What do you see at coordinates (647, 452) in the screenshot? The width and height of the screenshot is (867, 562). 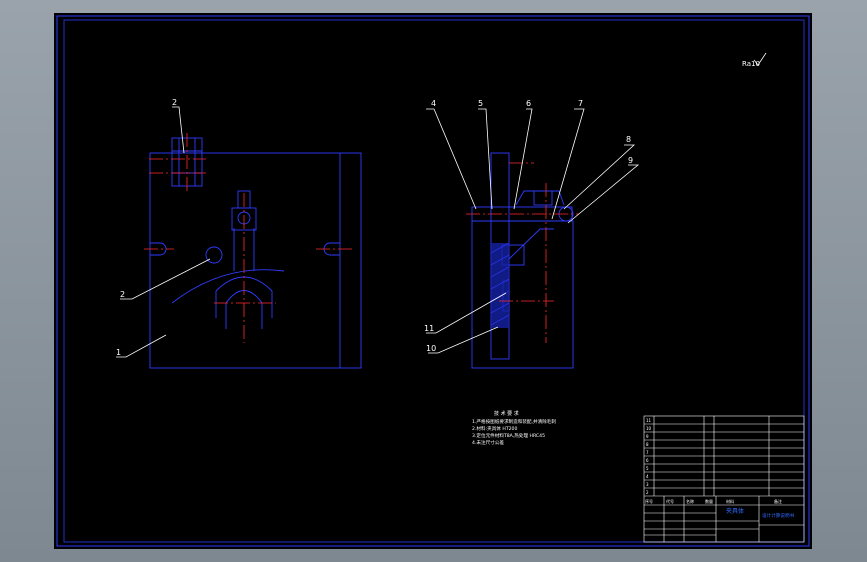 I see `part-no-4: 7` at bounding box center [647, 452].